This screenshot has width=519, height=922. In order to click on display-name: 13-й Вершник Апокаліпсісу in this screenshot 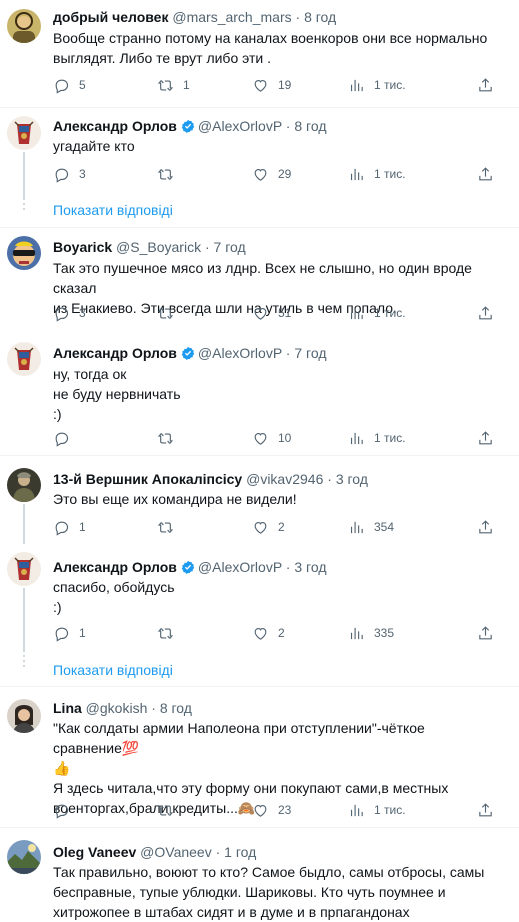, I will do `click(147, 479)`.